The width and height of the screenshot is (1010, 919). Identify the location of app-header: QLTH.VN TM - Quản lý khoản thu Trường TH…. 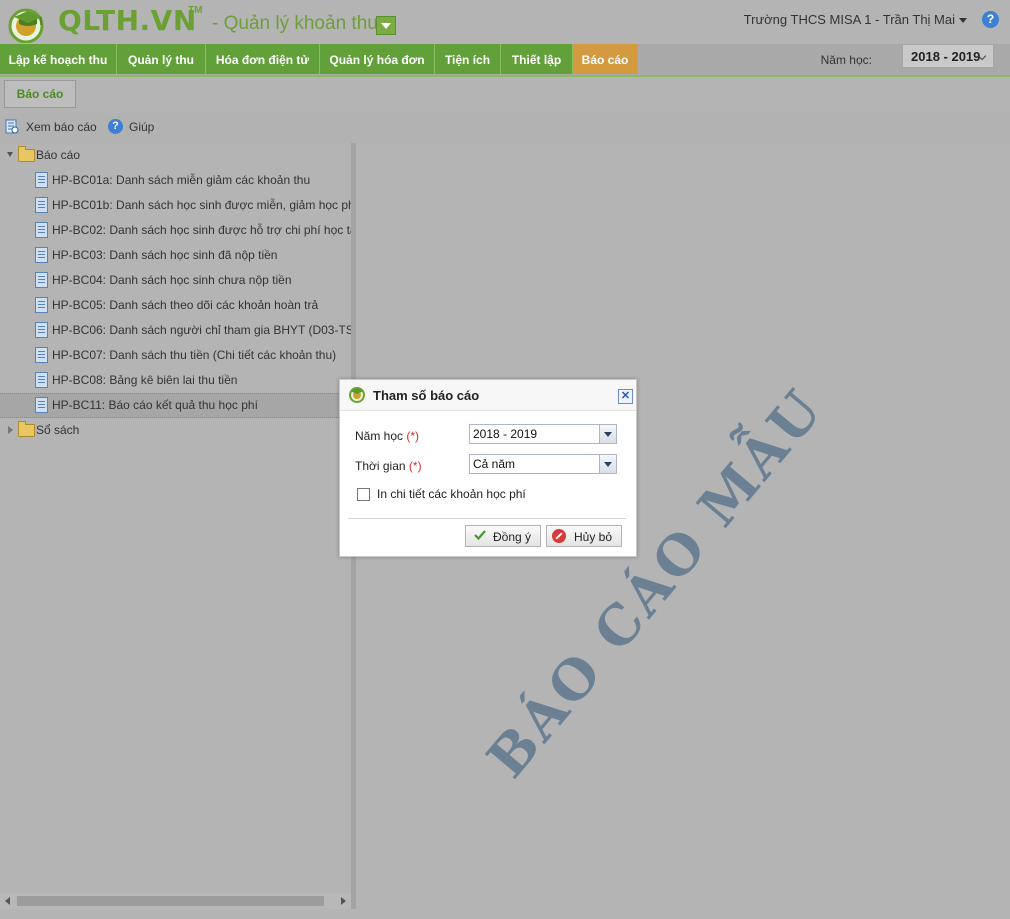
(505, 22).